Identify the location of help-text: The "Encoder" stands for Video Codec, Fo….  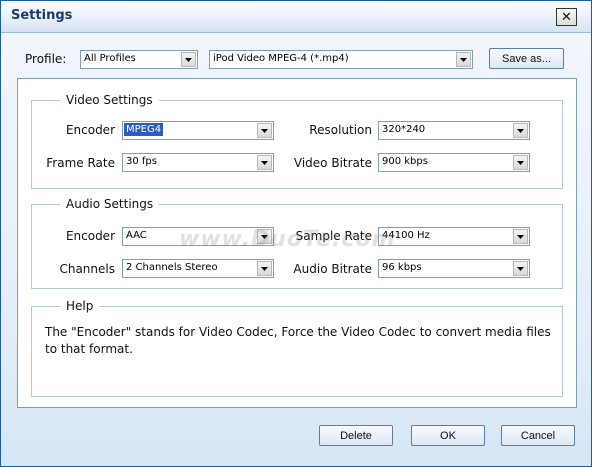
(298, 340).